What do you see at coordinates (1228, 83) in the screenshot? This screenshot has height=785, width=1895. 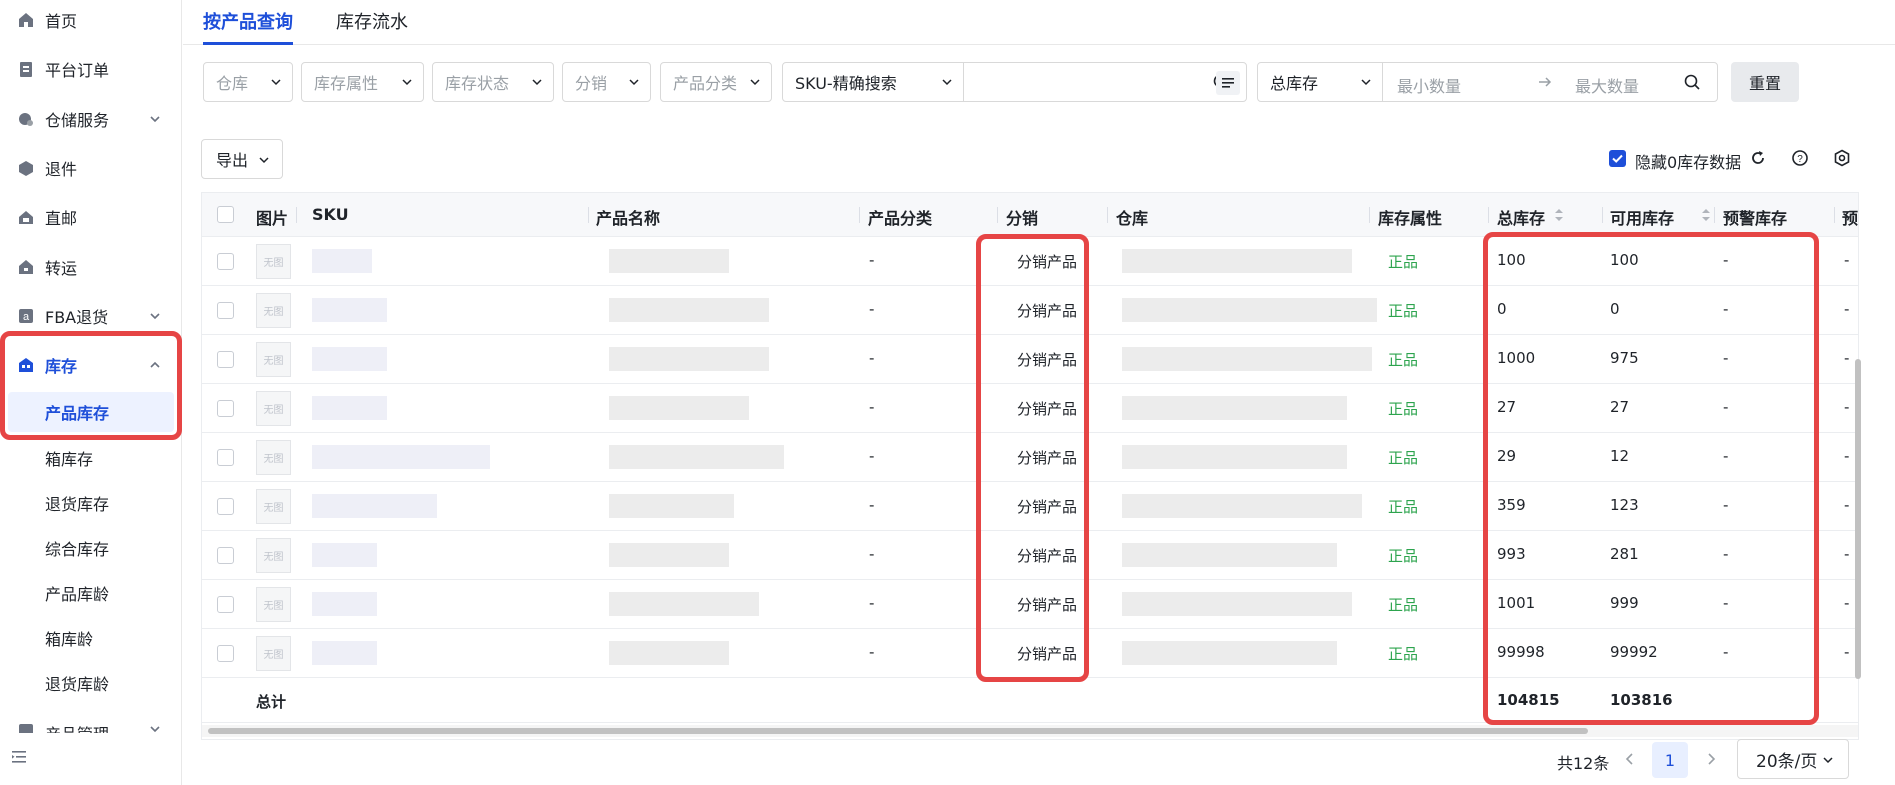 I see `batch-search-icon` at bounding box center [1228, 83].